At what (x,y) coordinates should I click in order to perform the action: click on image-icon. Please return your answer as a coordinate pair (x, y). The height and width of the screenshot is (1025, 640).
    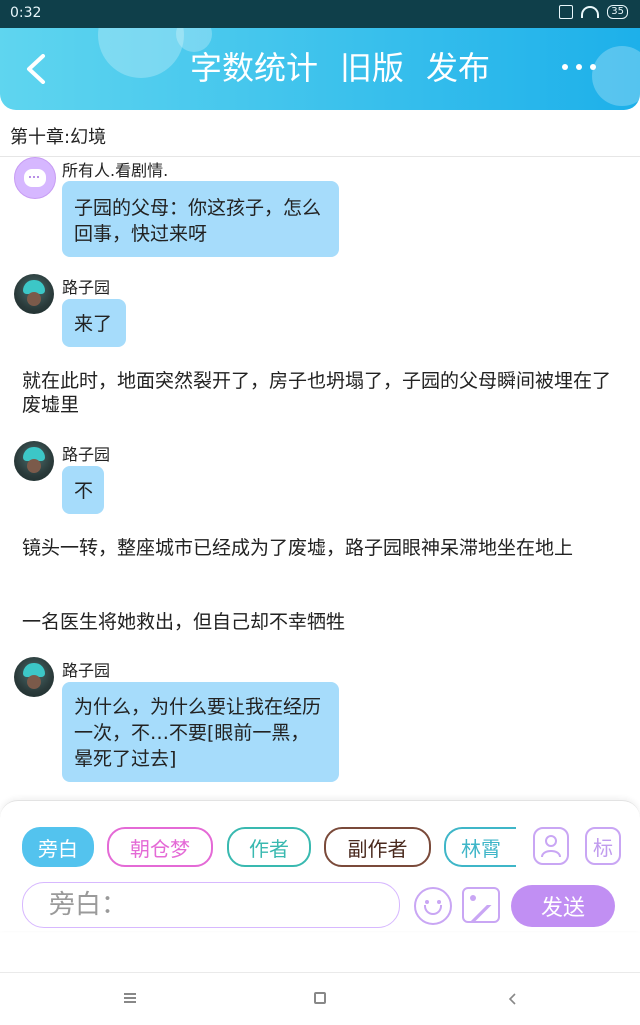
    Looking at the image, I should click on (481, 905).